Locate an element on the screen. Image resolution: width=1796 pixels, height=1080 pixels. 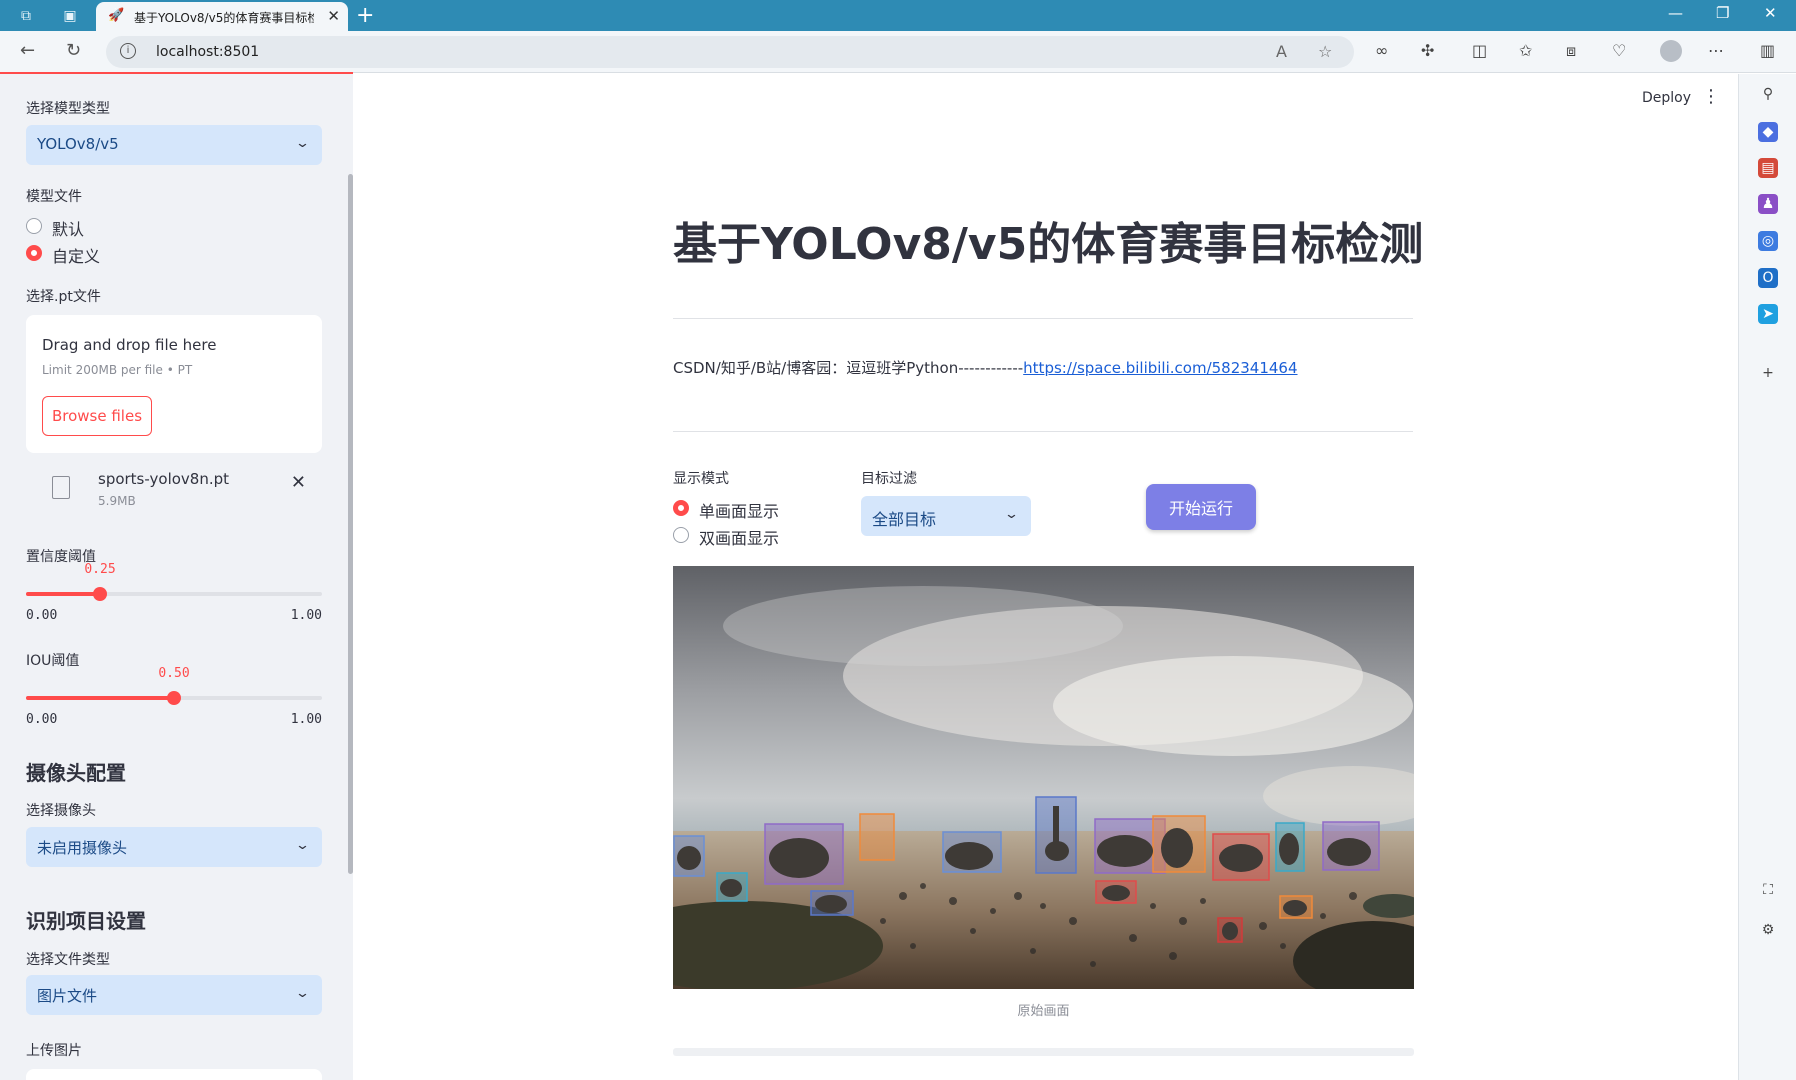
radio-label: 自定义 is located at coordinates (76, 256).